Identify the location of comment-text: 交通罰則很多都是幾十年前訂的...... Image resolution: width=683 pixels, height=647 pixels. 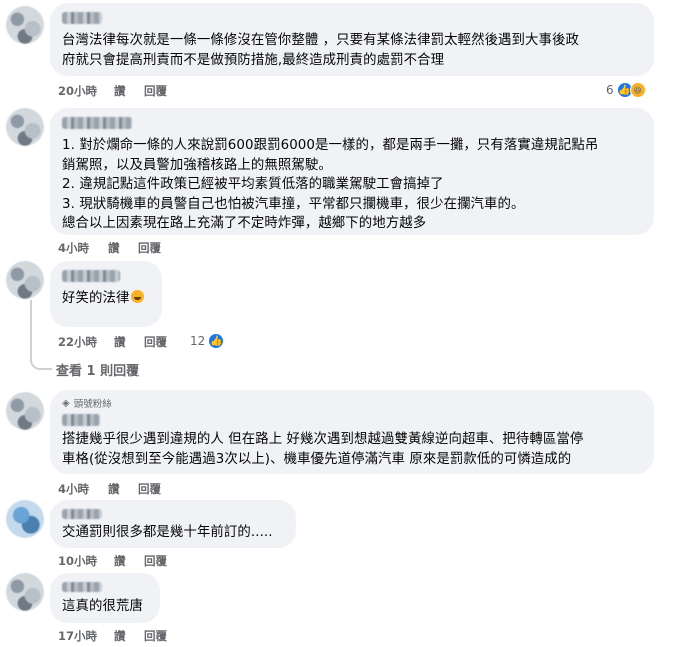
(167, 532).